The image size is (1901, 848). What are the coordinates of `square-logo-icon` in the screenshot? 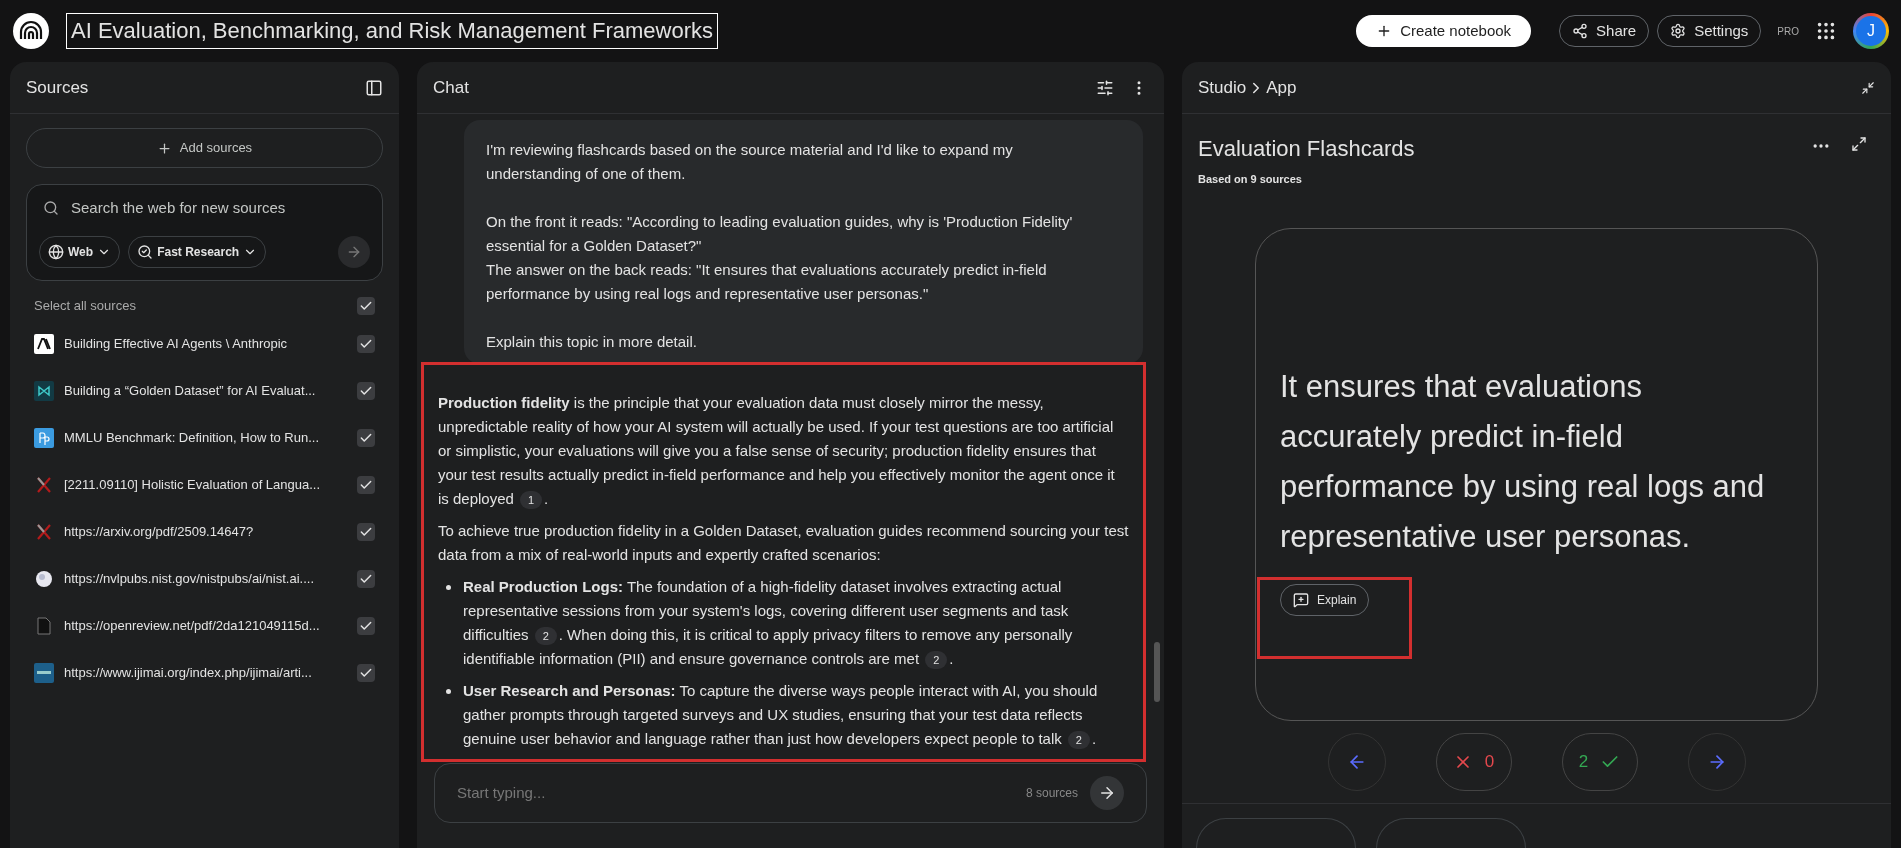 It's located at (44, 438).